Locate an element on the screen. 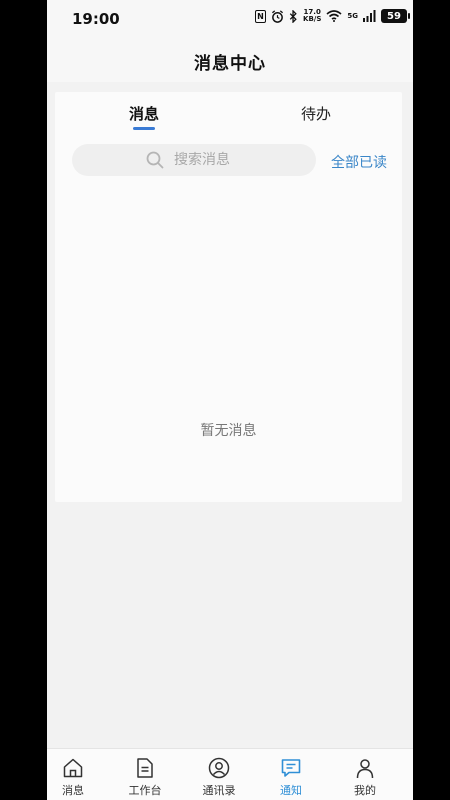 The height and width of the screenshot is (800, 450). alarm-icon is located at coordinates (278, 16).